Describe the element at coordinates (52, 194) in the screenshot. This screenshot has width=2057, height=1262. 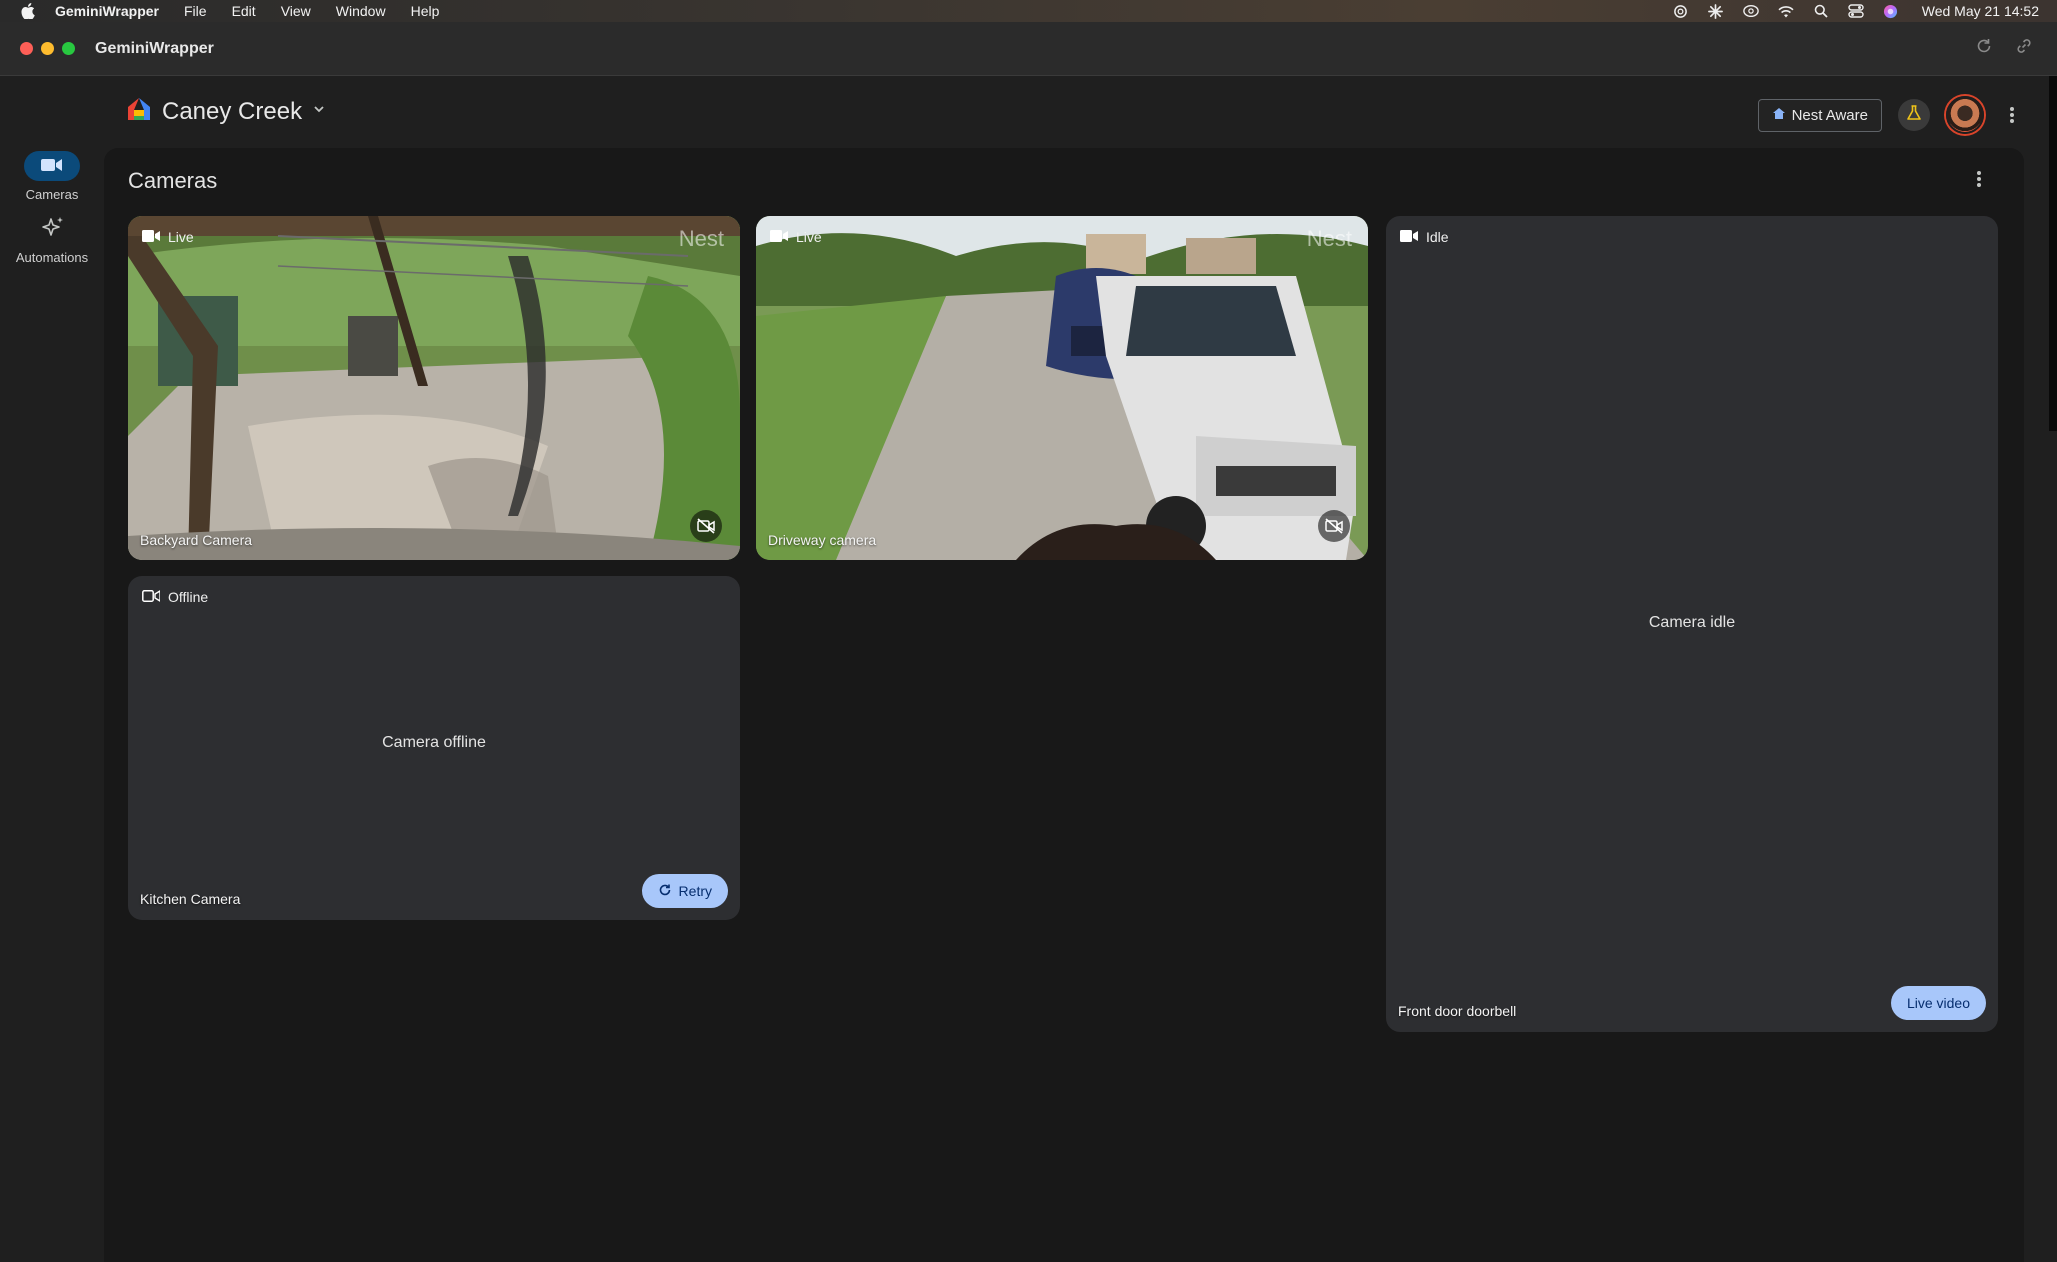
I see `nav-label-cameras: Cameras` at that location.